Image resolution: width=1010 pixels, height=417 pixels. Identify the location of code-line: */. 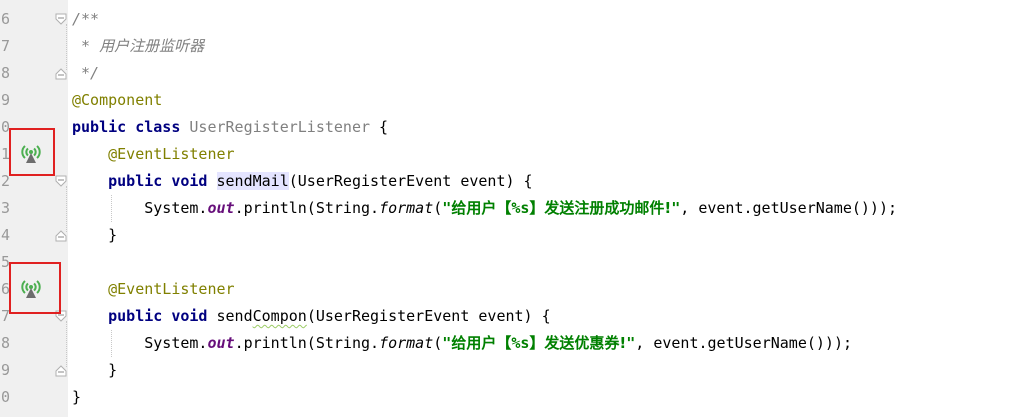
(85, 73).